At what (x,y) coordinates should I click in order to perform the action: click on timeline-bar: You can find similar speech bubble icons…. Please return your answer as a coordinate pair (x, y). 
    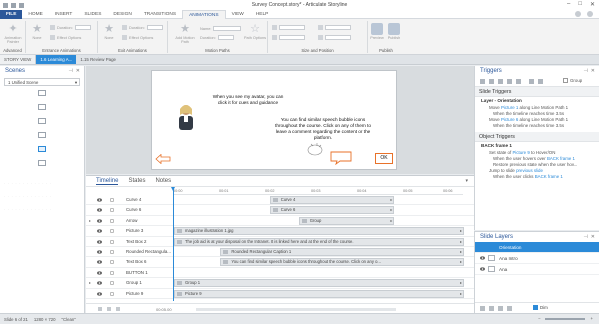
    Looking at the image, I should click on (342, 262).